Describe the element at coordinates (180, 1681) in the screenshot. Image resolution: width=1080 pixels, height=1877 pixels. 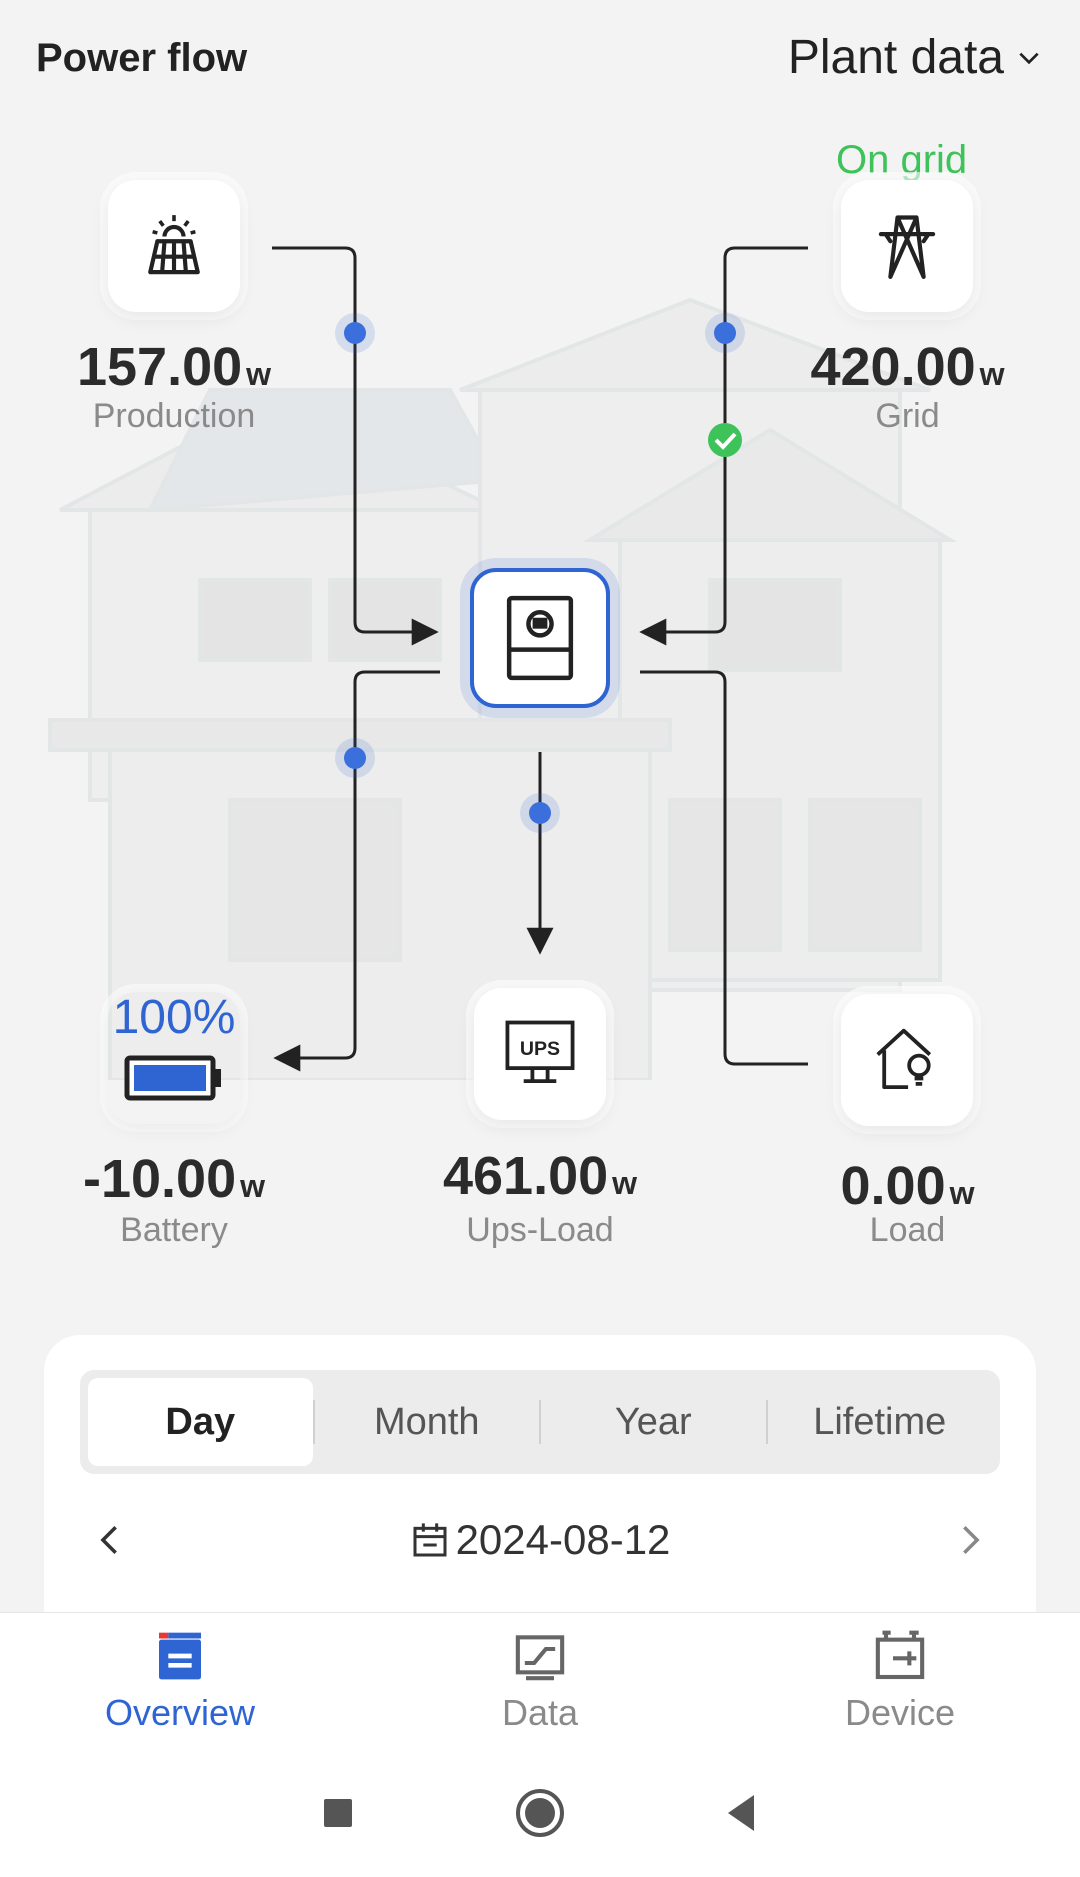
I see `nav-overview: Overview` at that location.